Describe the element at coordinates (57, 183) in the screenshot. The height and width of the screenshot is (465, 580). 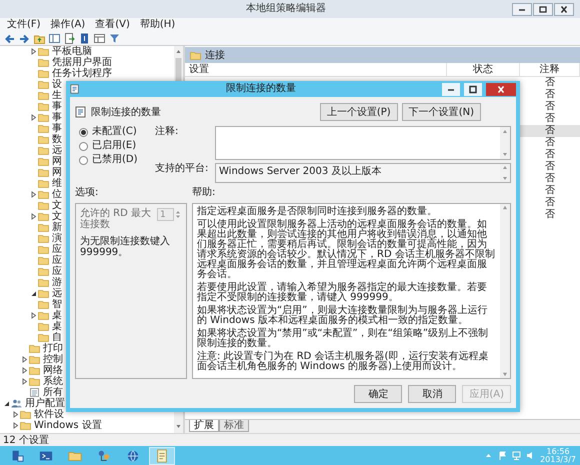
I see `tree-item: 维` at that location.